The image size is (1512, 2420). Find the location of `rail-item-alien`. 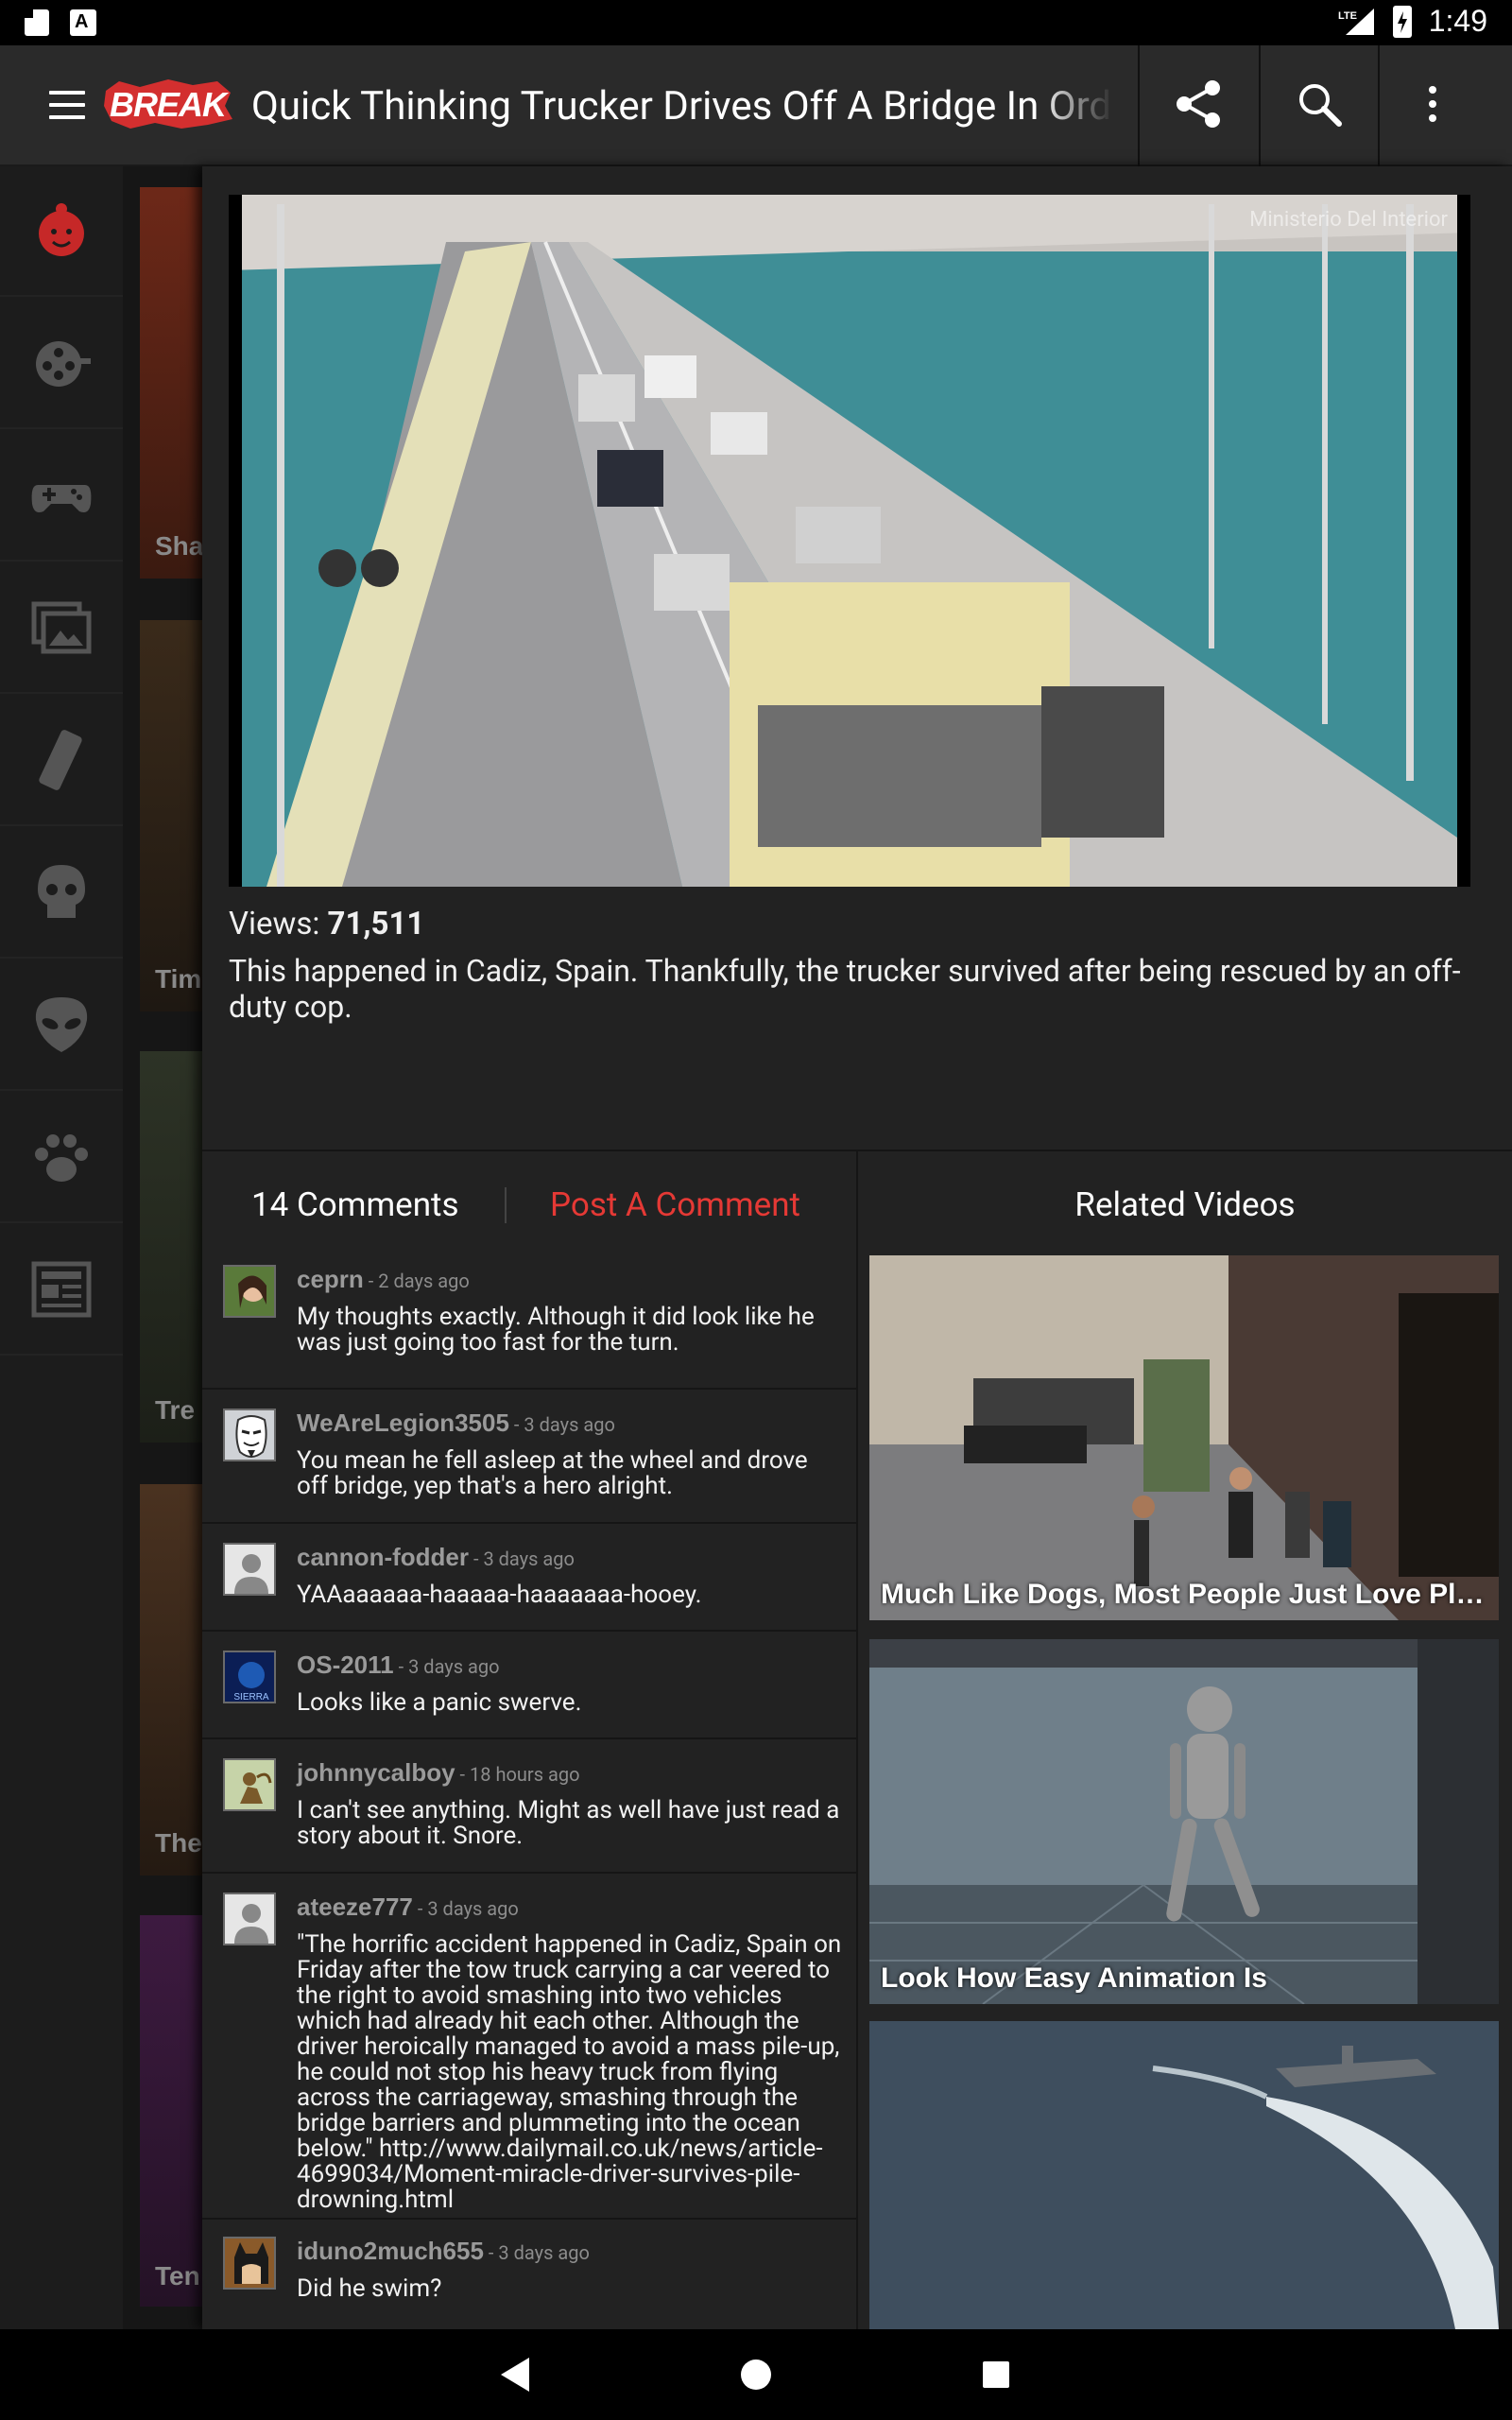

rail-item-alien is located at coordinates (61, 1025).